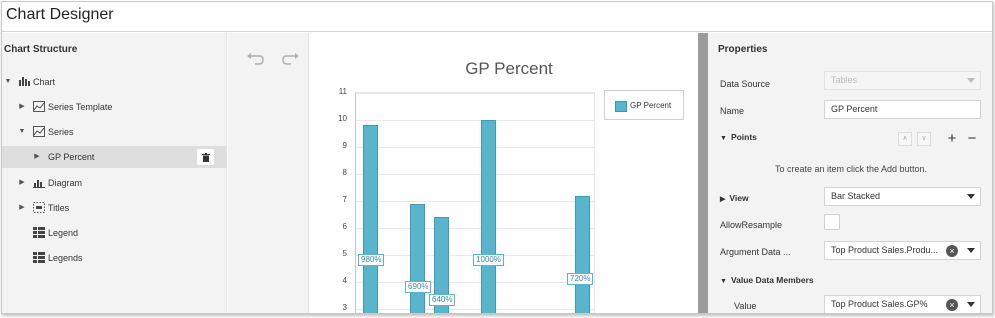 Image resolution: width=995 pixels, height=318 pixels. Describe the element at coordinates (621, 106) in the screenshot. I see `legend-swatch` at that location.